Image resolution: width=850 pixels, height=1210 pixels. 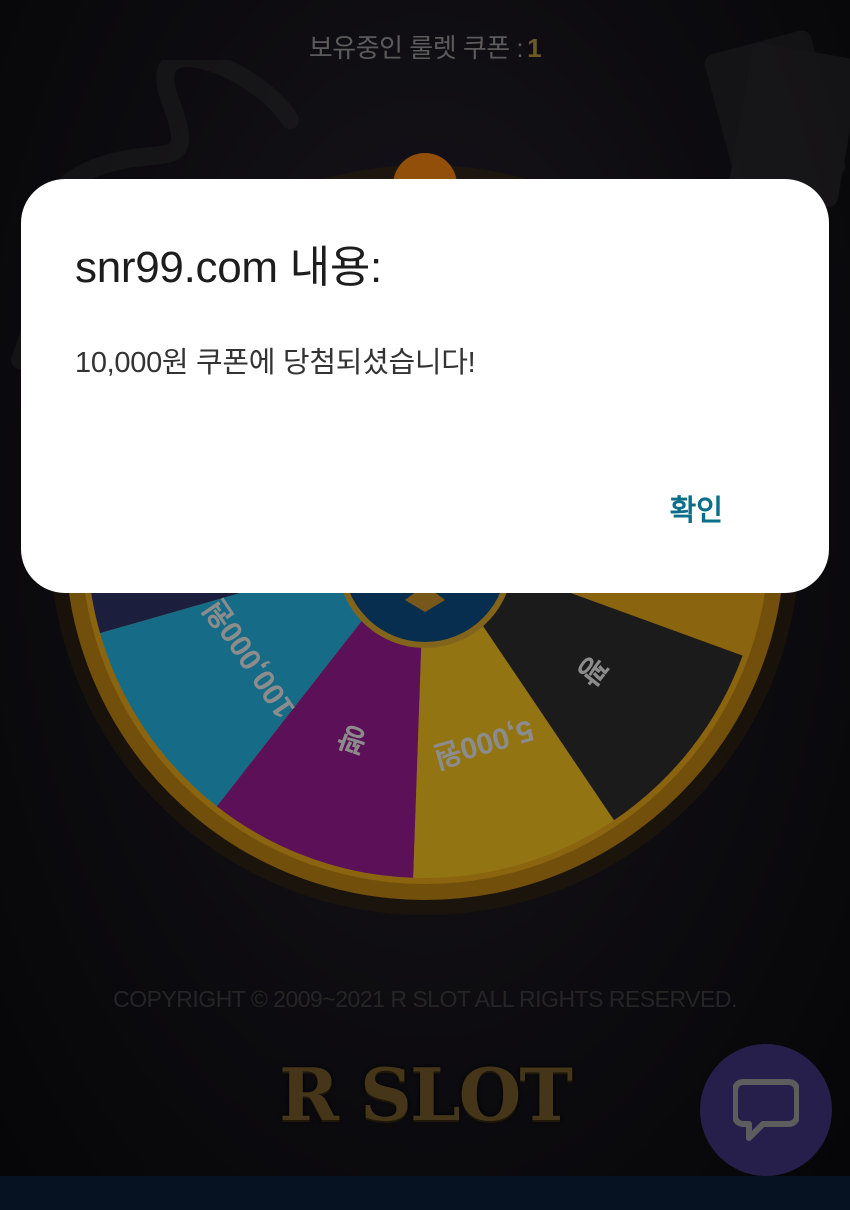 What do you see at coordinates (275, 363) in the screenshot?
I see `dialog-message: 10,000원 쿠폰에 당첨되셨습니다!` at bounding box center [275, 363].